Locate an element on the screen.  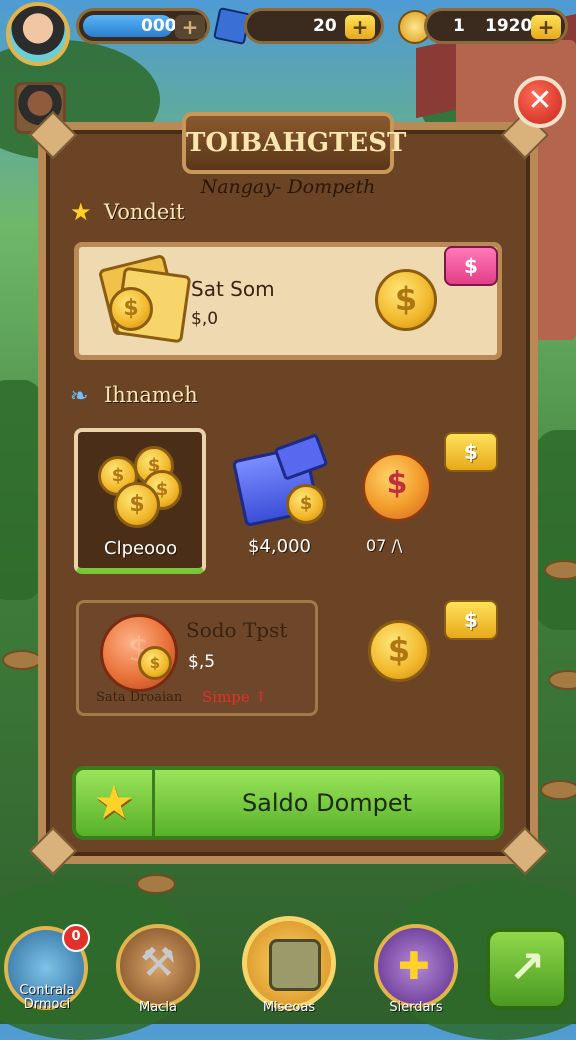
saldo-dompet-button: ★ Saldo Dompet is located at coordinates (288, 803).